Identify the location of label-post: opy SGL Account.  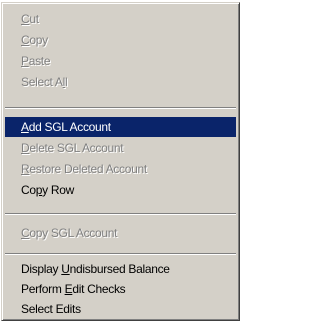
(73, 233).